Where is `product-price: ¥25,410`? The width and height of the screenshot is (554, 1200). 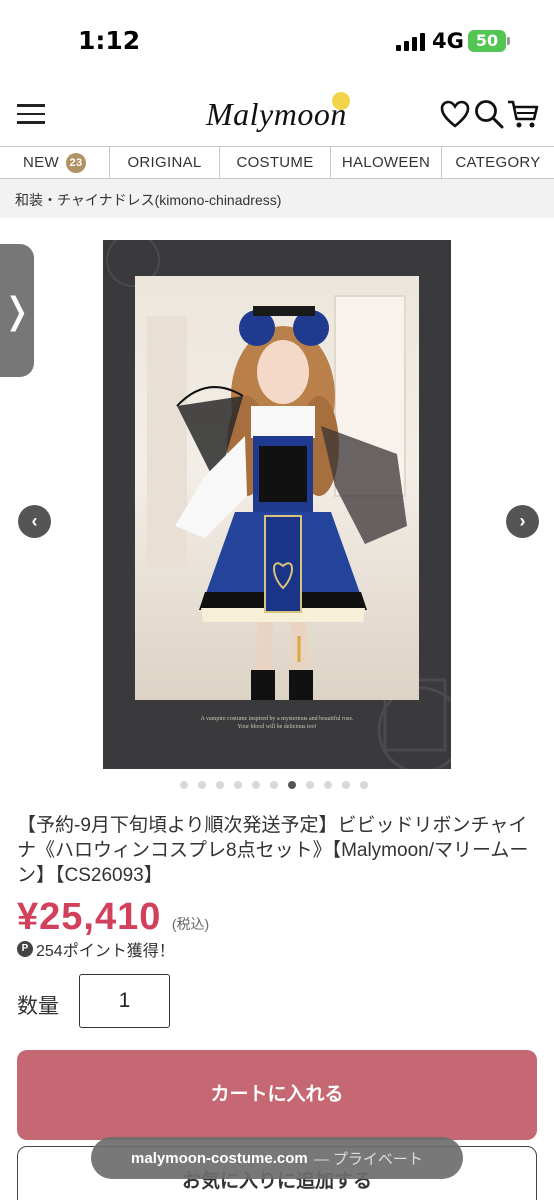
product-price: ¥25,410 is located at coordinates (89, 917).